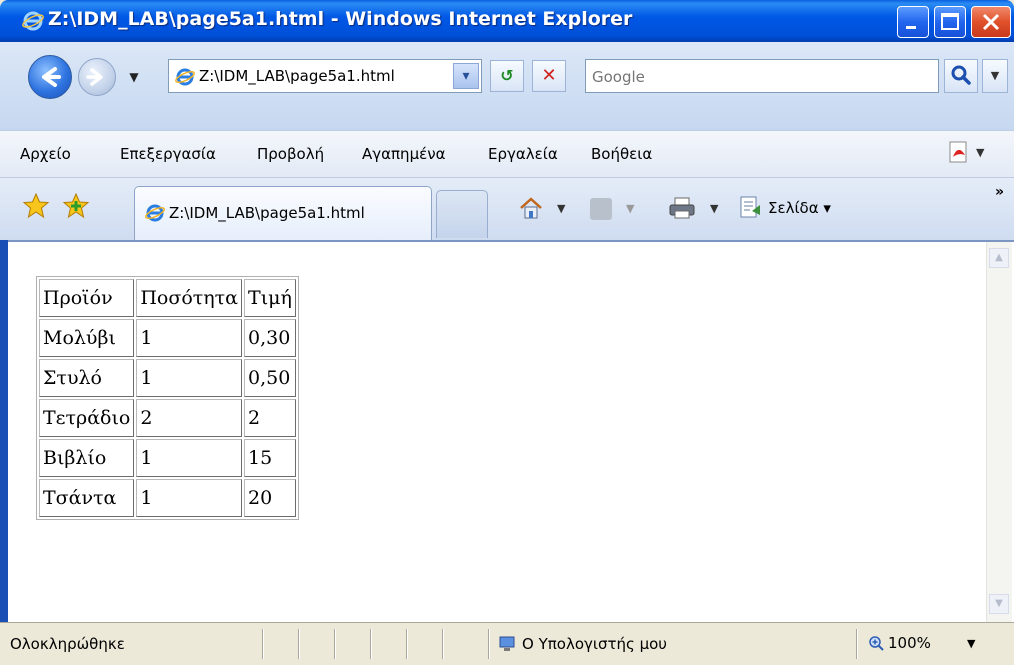 This screenshot has width=1014, height=665. What do you see at coordinates (4, 452) in the screenshot?
I see `window-frame-left` at bounding box center [4, 452].